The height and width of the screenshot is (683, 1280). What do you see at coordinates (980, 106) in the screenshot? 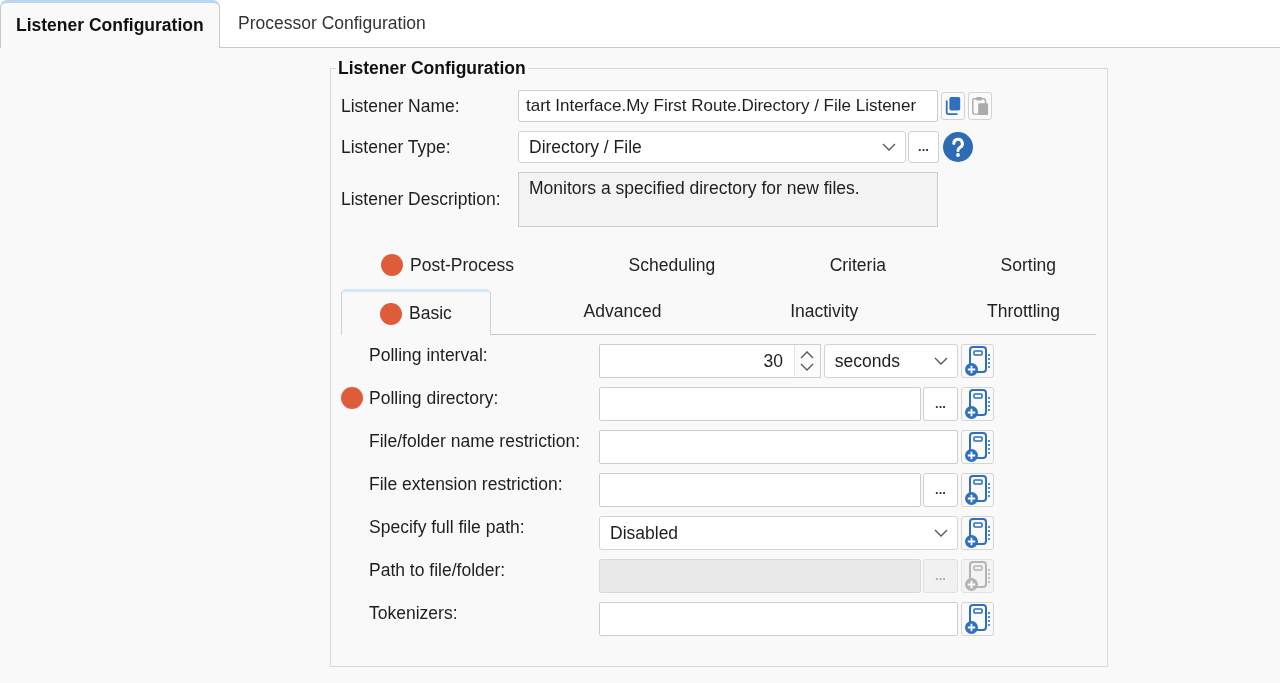
I see `clipboard-icon` at bounding box center [980, 106].